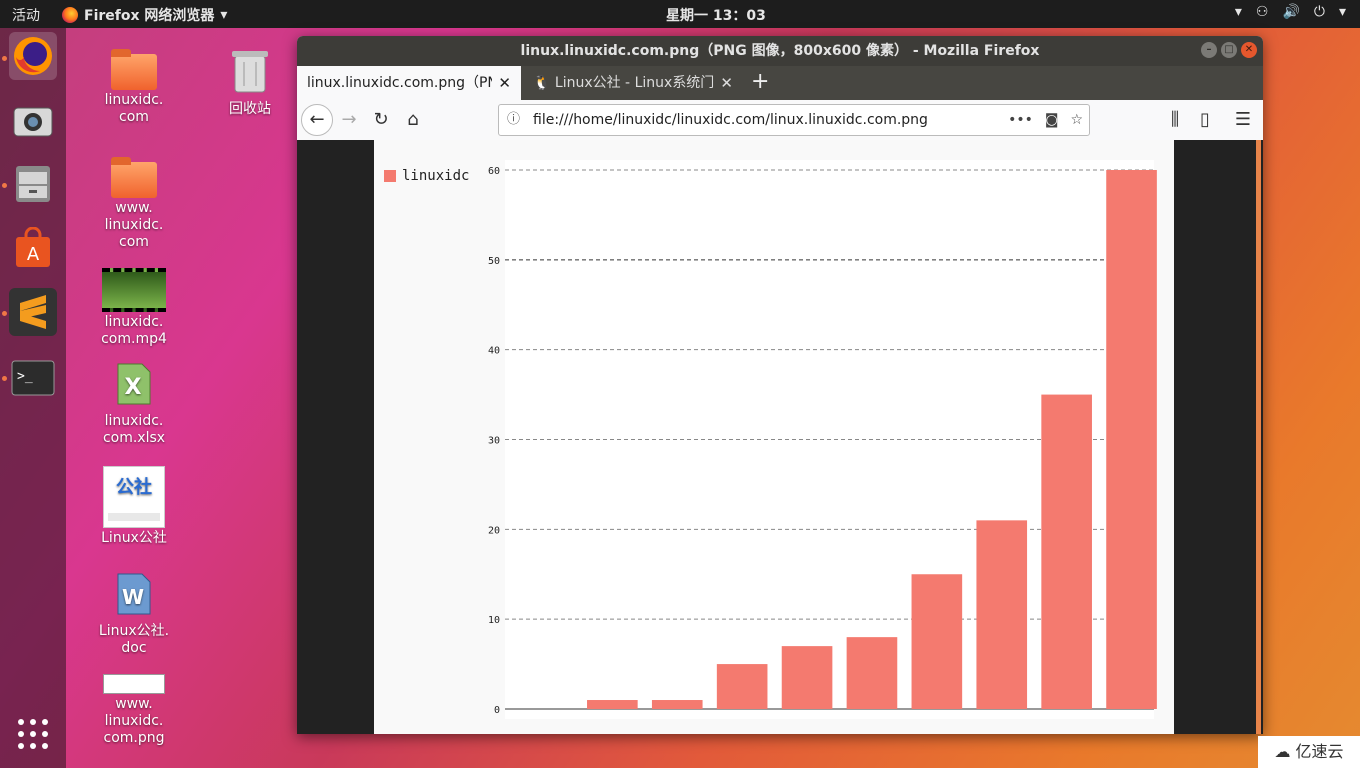 The width and height of the screenshot is (1360, 768). What do you see at coordinates (1249, 50) in the screenshot?
I see `close-button: ✕` at bounding box center [1249, 50].